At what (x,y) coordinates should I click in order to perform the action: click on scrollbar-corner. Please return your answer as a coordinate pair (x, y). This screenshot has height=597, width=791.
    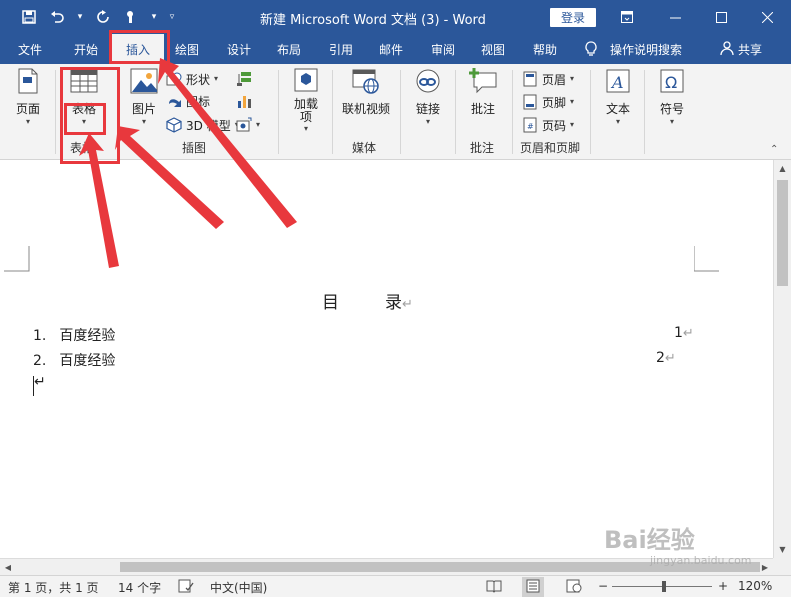
    Looking at the image, I should click on (782, 566).